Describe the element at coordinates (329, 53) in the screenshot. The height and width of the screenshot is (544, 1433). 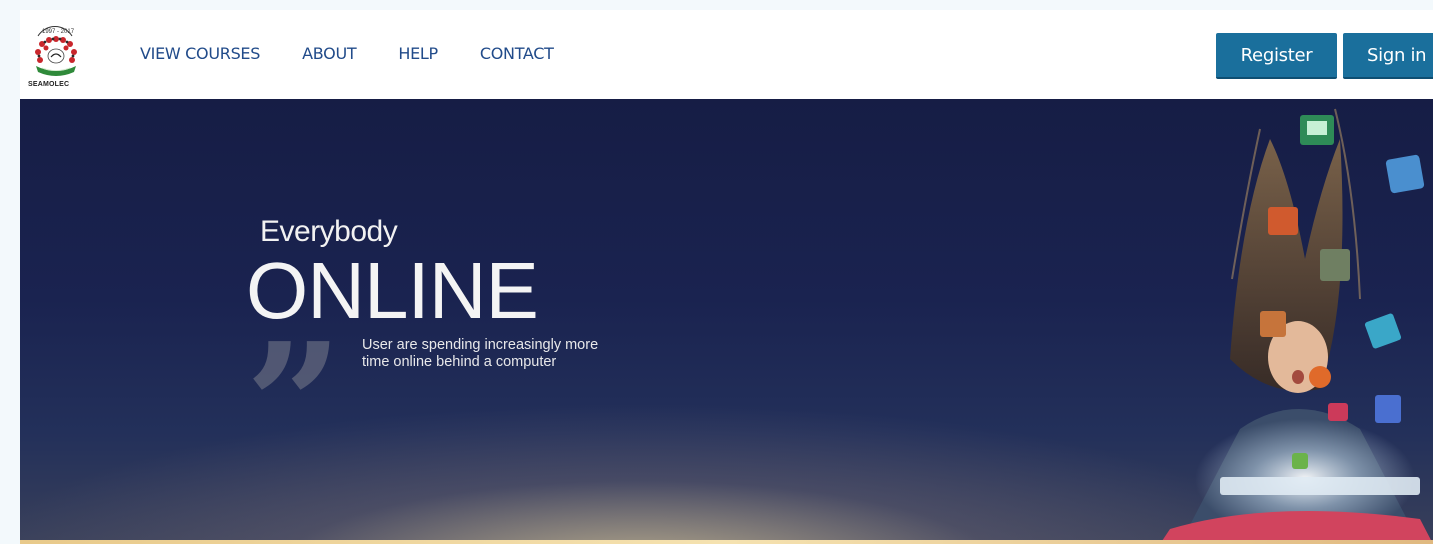
I see `nav-about: ABOUT` at that location.